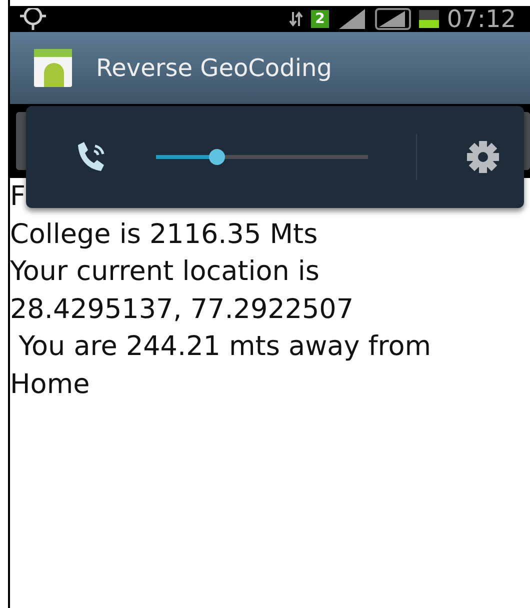 The image size is (530, 608). What do you see at coordinates (428, 19) in the screenshot?
I see `battery-icon` at bounding box center [428, 19].